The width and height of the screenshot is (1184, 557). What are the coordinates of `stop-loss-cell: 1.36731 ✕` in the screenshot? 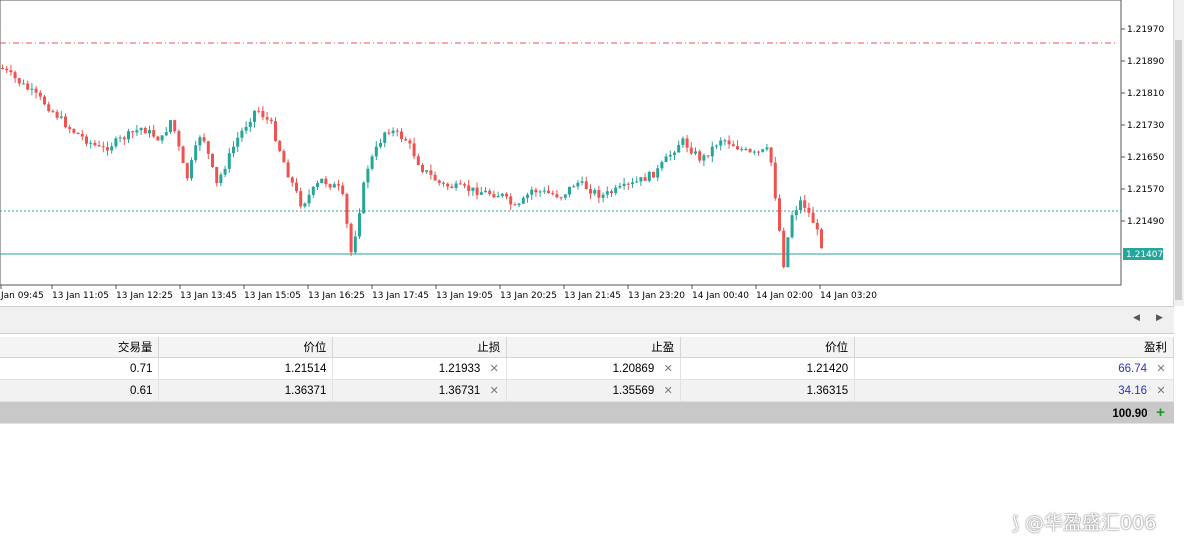 It's located at (420, 390).